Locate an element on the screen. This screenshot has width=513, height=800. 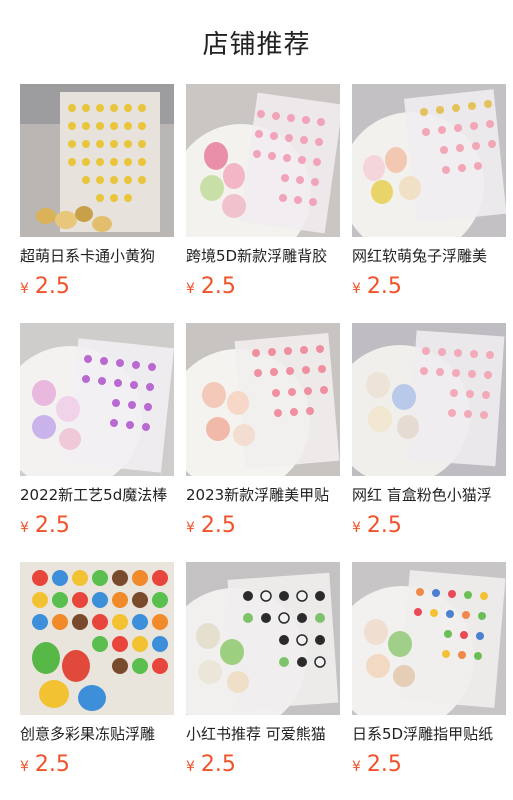
product-name: 创意多彩果冻贴浮雕 is located at coordinates (97, 734).